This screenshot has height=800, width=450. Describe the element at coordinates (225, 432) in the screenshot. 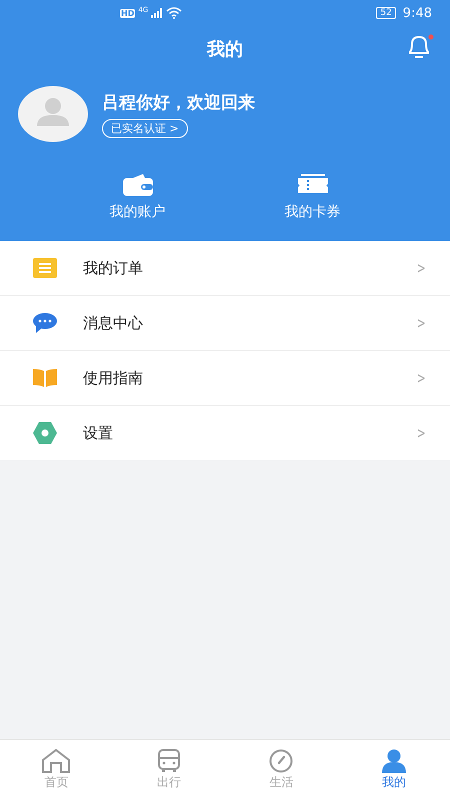

I see `menu-item: 设置 >` at that location.